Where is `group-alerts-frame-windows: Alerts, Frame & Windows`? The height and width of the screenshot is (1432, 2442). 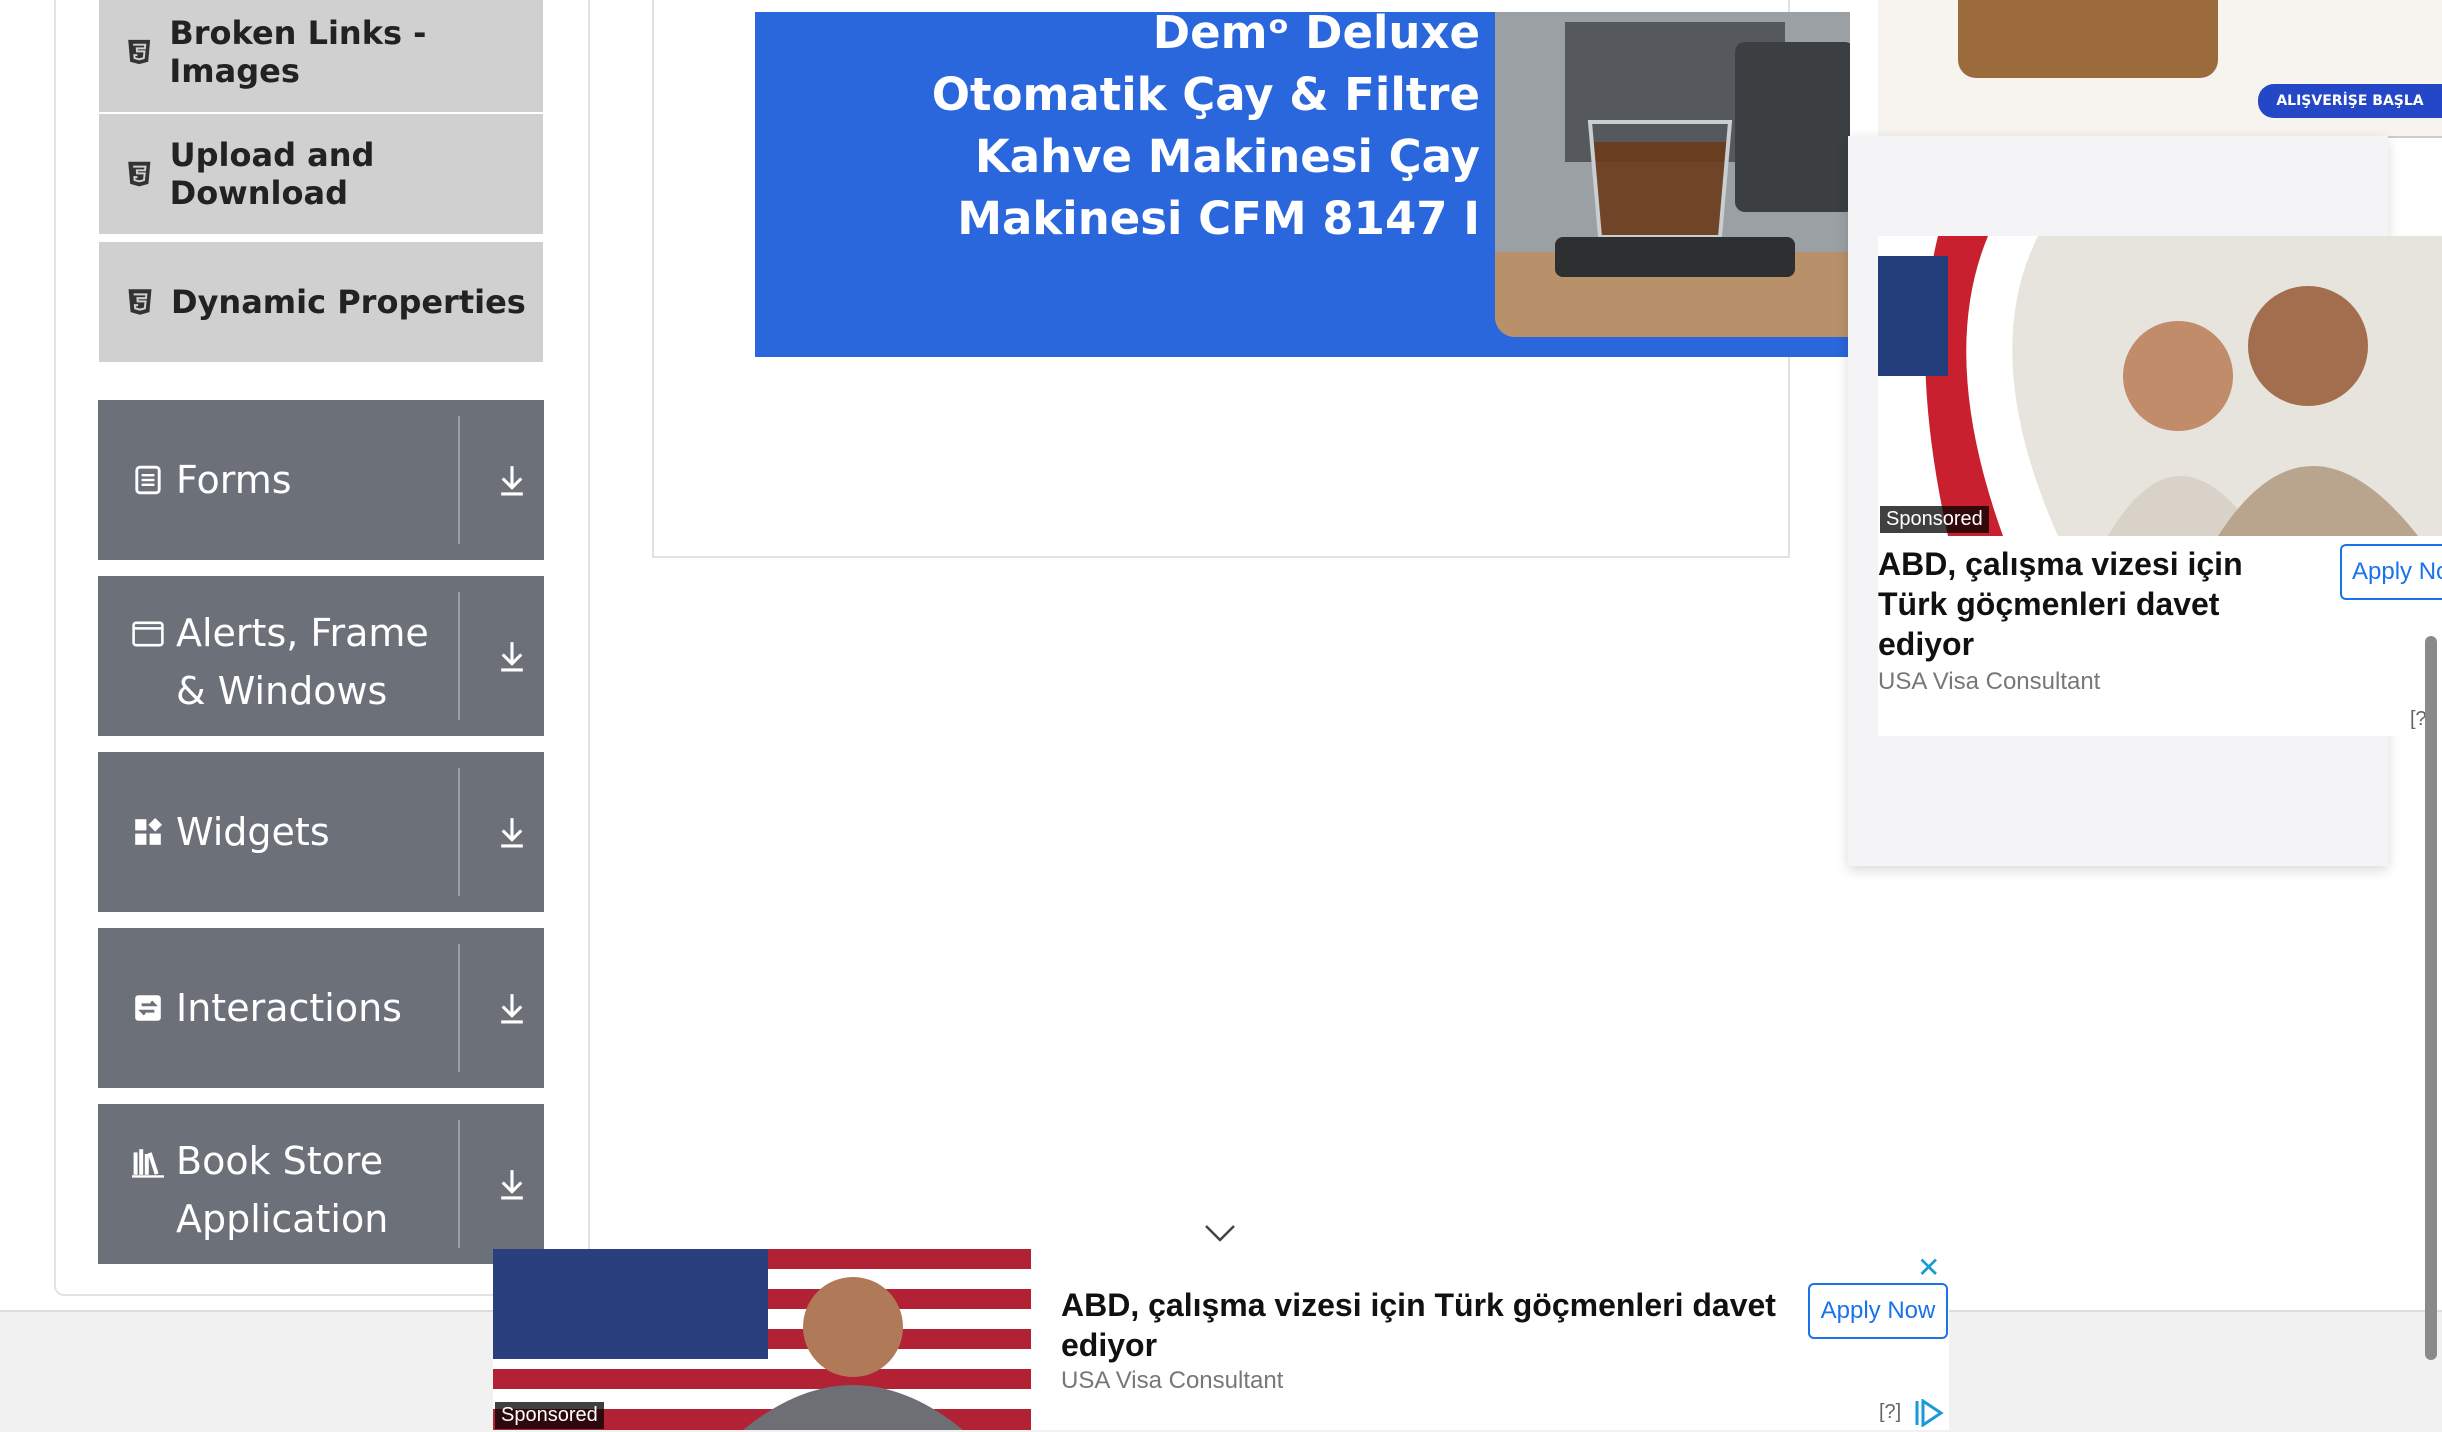
group-alerts-frame-windows: Alerts, Frame & Windows is located at coordinates (321, 656).